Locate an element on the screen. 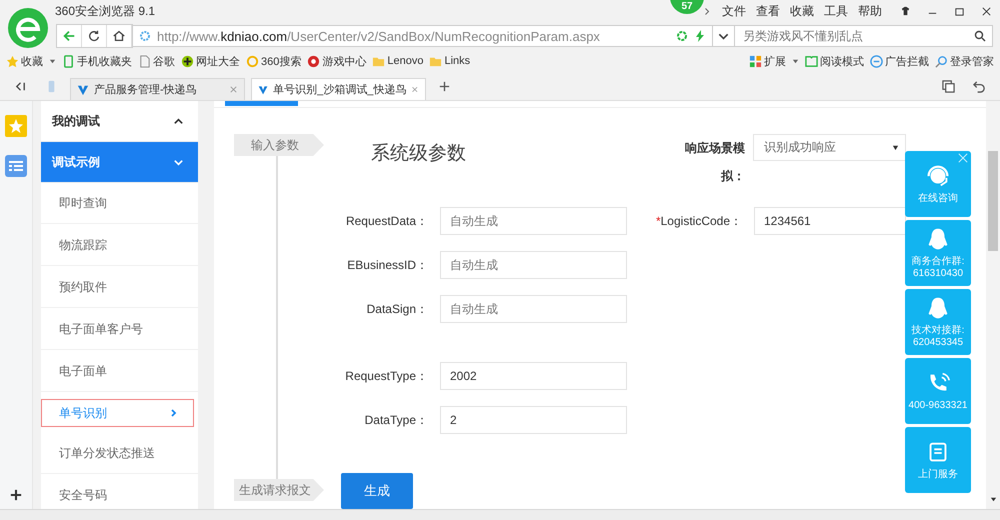  field-label: 响应场景模拟： is located at coordinates (714, 162).